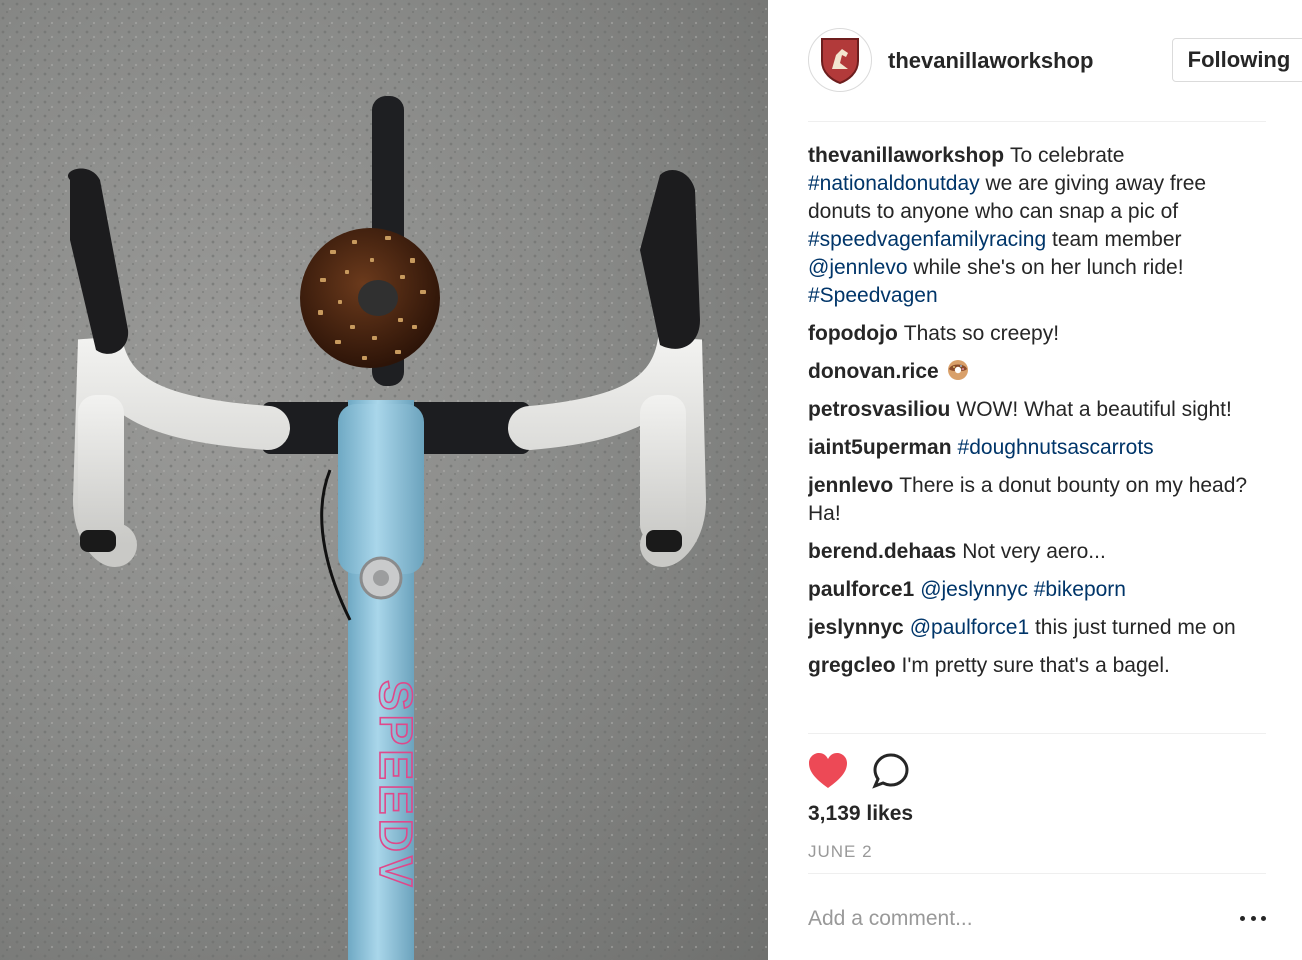 This screenshot has height=960, width=1302. I want to click on post-date: JUNE 2, so click(840, 852).